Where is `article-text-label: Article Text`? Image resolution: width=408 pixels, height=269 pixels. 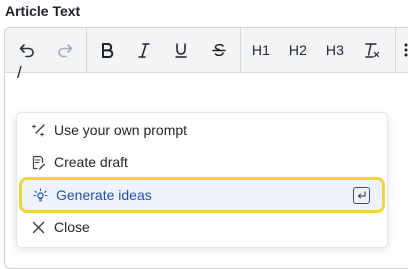
article-text-label: Article Text is located at coordinates (43, 11).